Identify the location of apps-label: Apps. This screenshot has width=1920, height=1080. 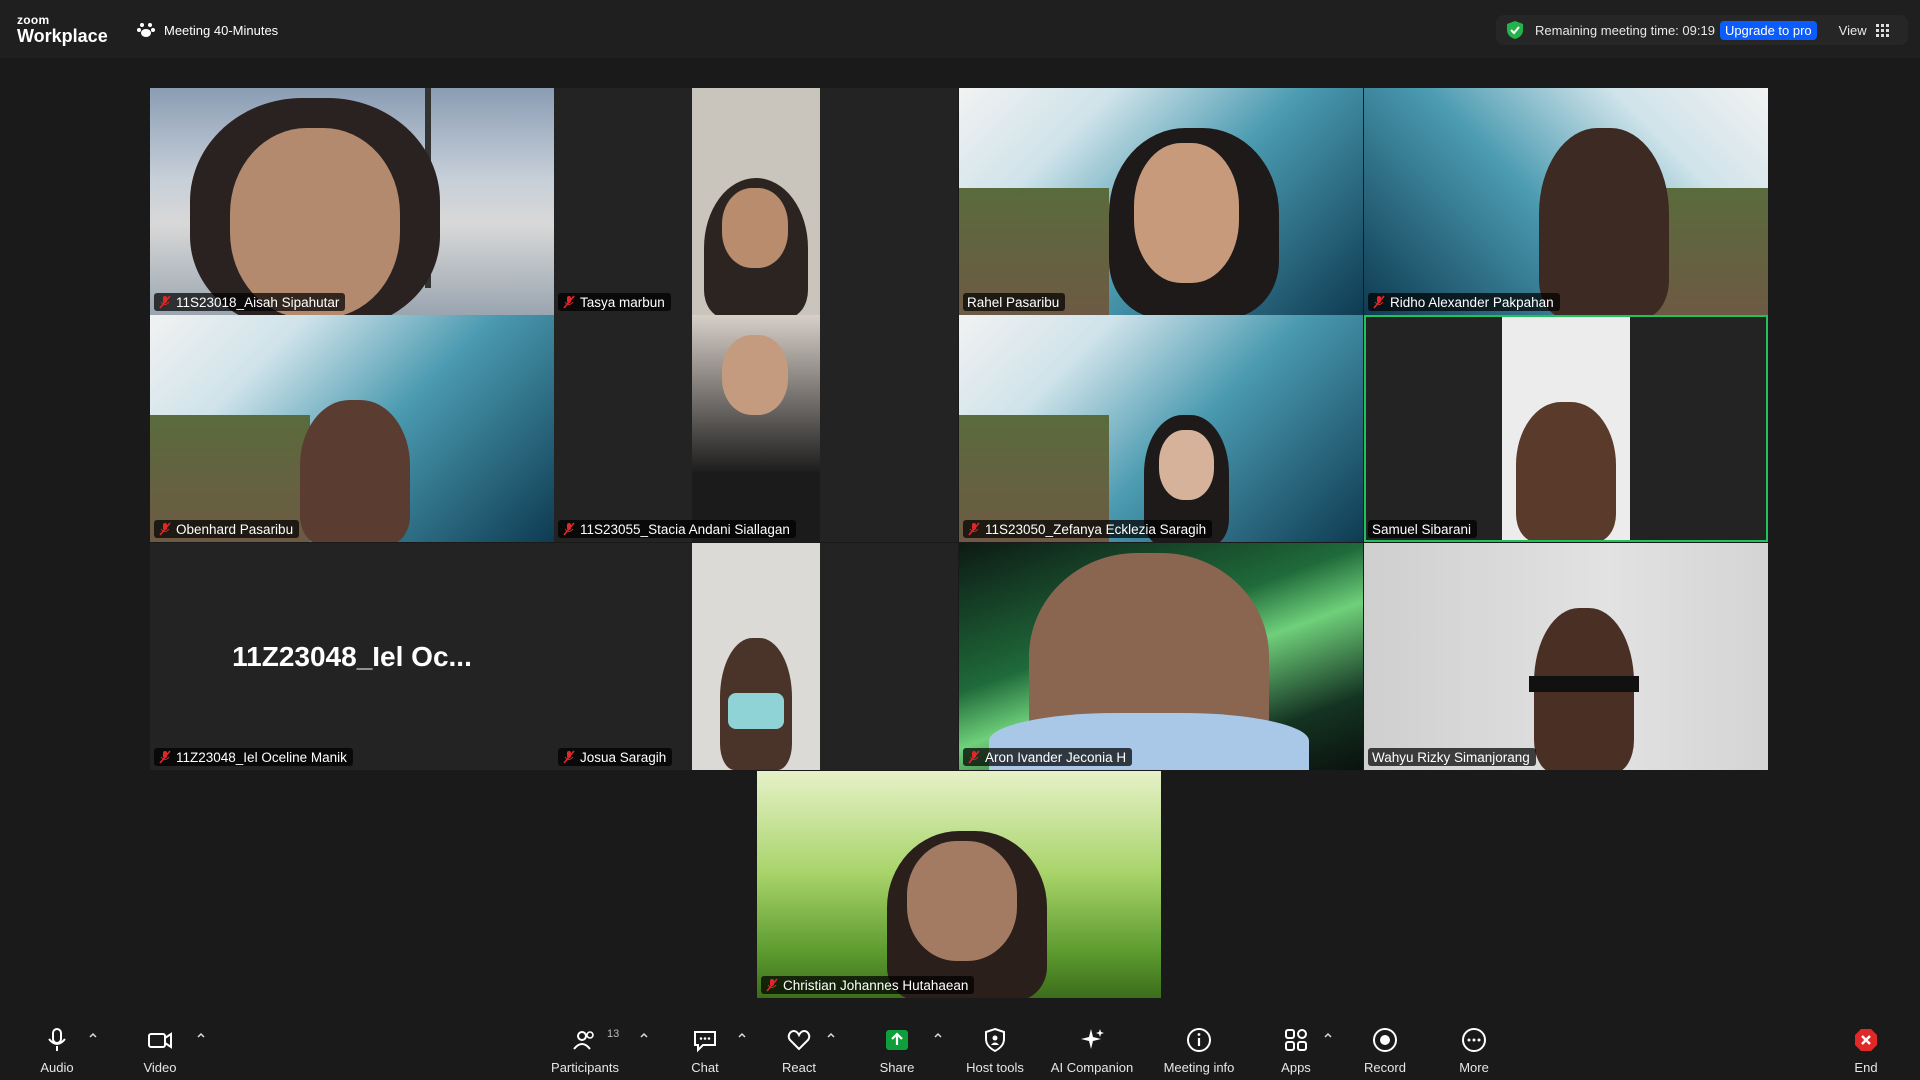
(1296, 1067).